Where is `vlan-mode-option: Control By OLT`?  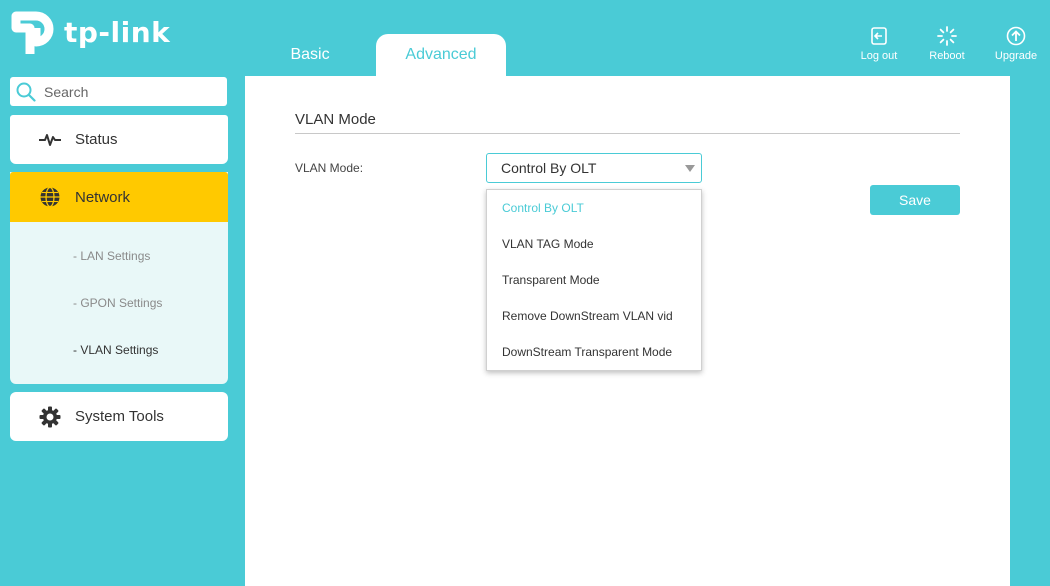
vlan-mode-option: Control By OLT is located at coordinates (543, 208).